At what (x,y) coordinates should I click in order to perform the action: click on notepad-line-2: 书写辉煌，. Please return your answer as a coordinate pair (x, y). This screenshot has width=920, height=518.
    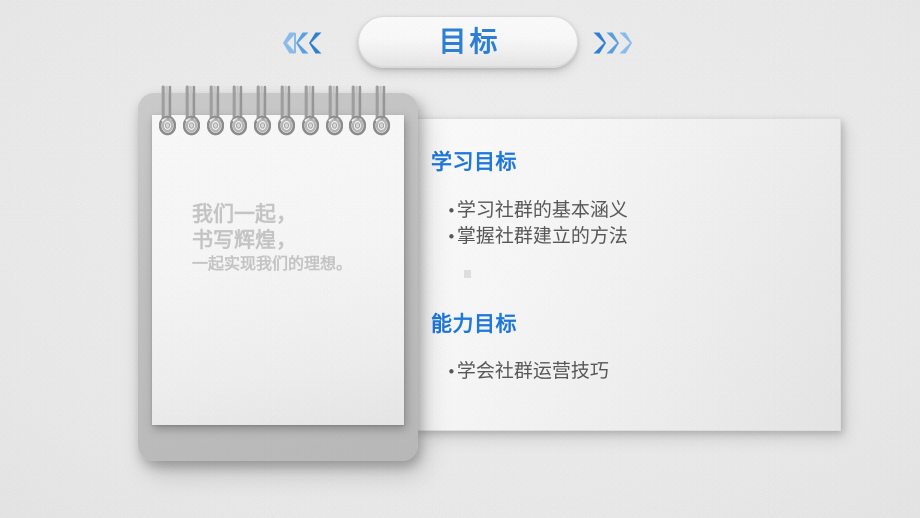
    Looking at the image, I should click on (244, 240).